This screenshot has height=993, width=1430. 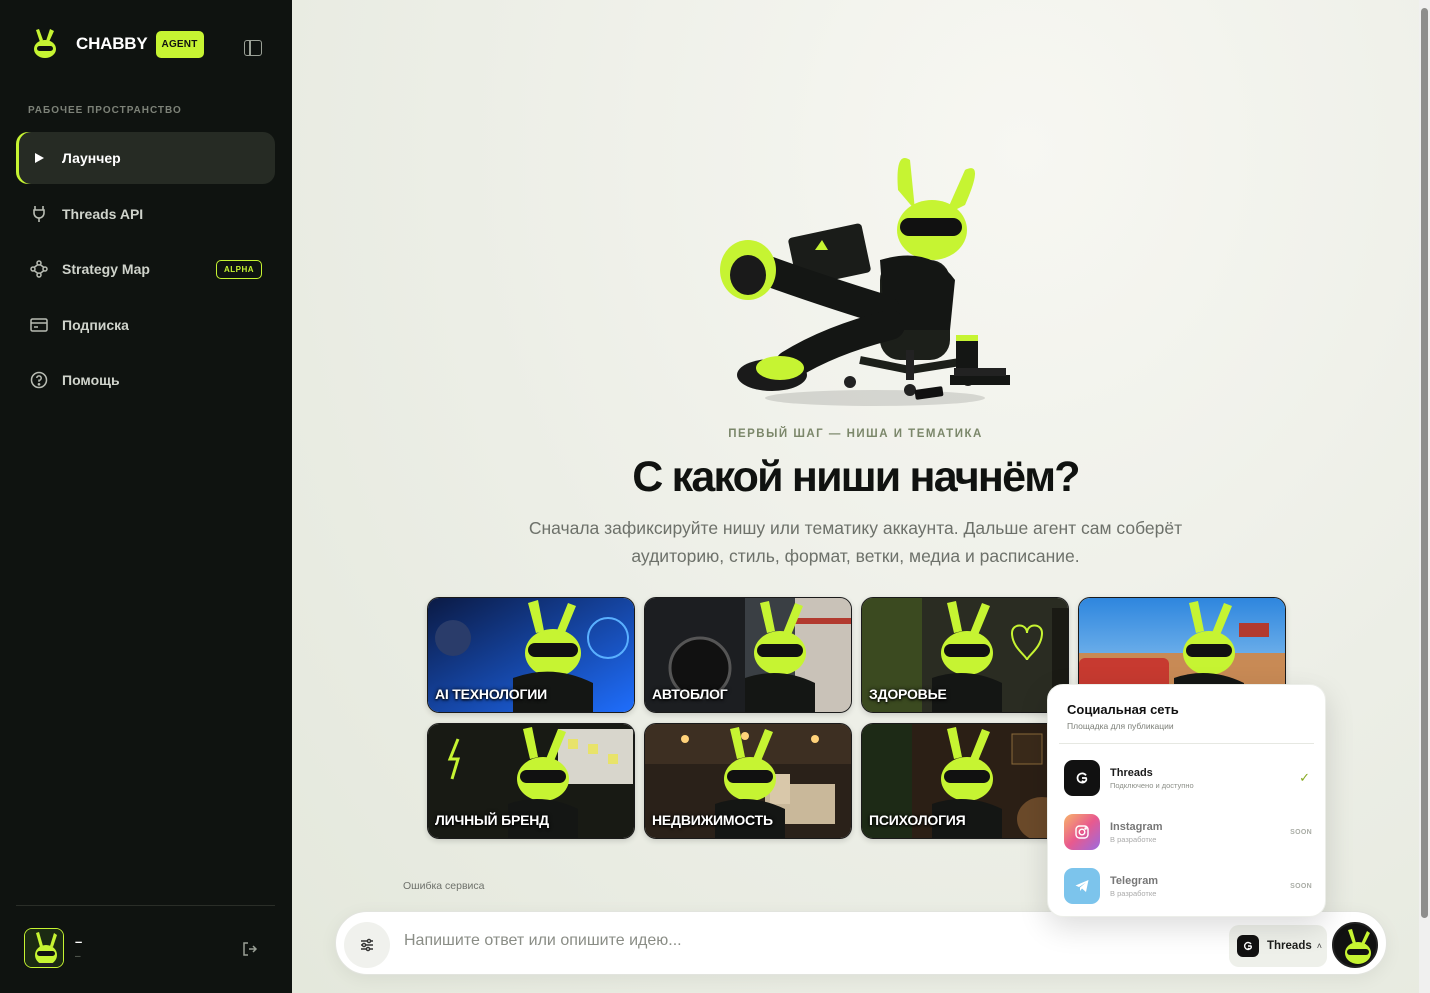 What do you see at coordinates (91, 380) in the screenshot?
I see `sidebar-item-label: Помощь` at bounding box center [91, 380].